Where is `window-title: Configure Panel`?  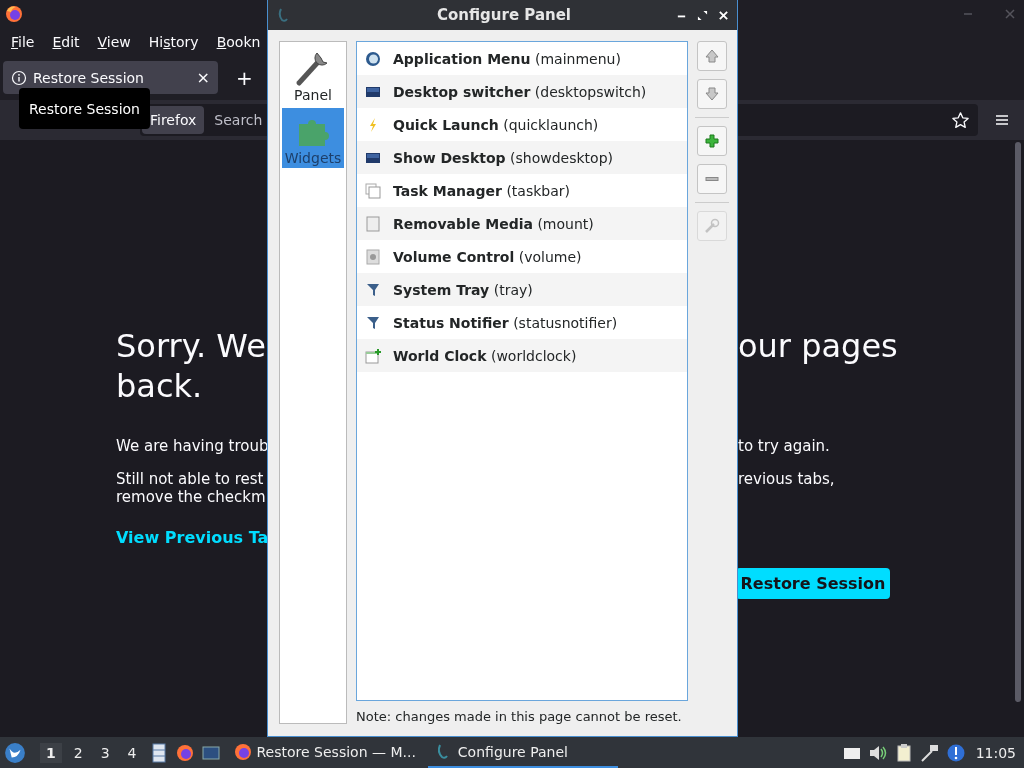 window-title: Configure Panel is located at coordinates (504, 15).